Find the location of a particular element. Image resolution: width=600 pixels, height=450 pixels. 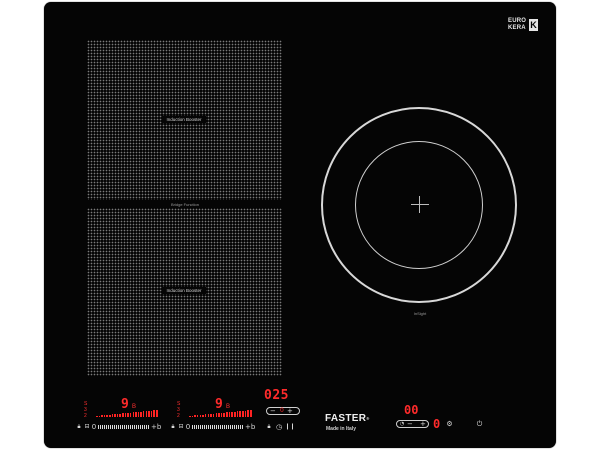

round-zone-label: InSight is located at coordinates (420, 313).